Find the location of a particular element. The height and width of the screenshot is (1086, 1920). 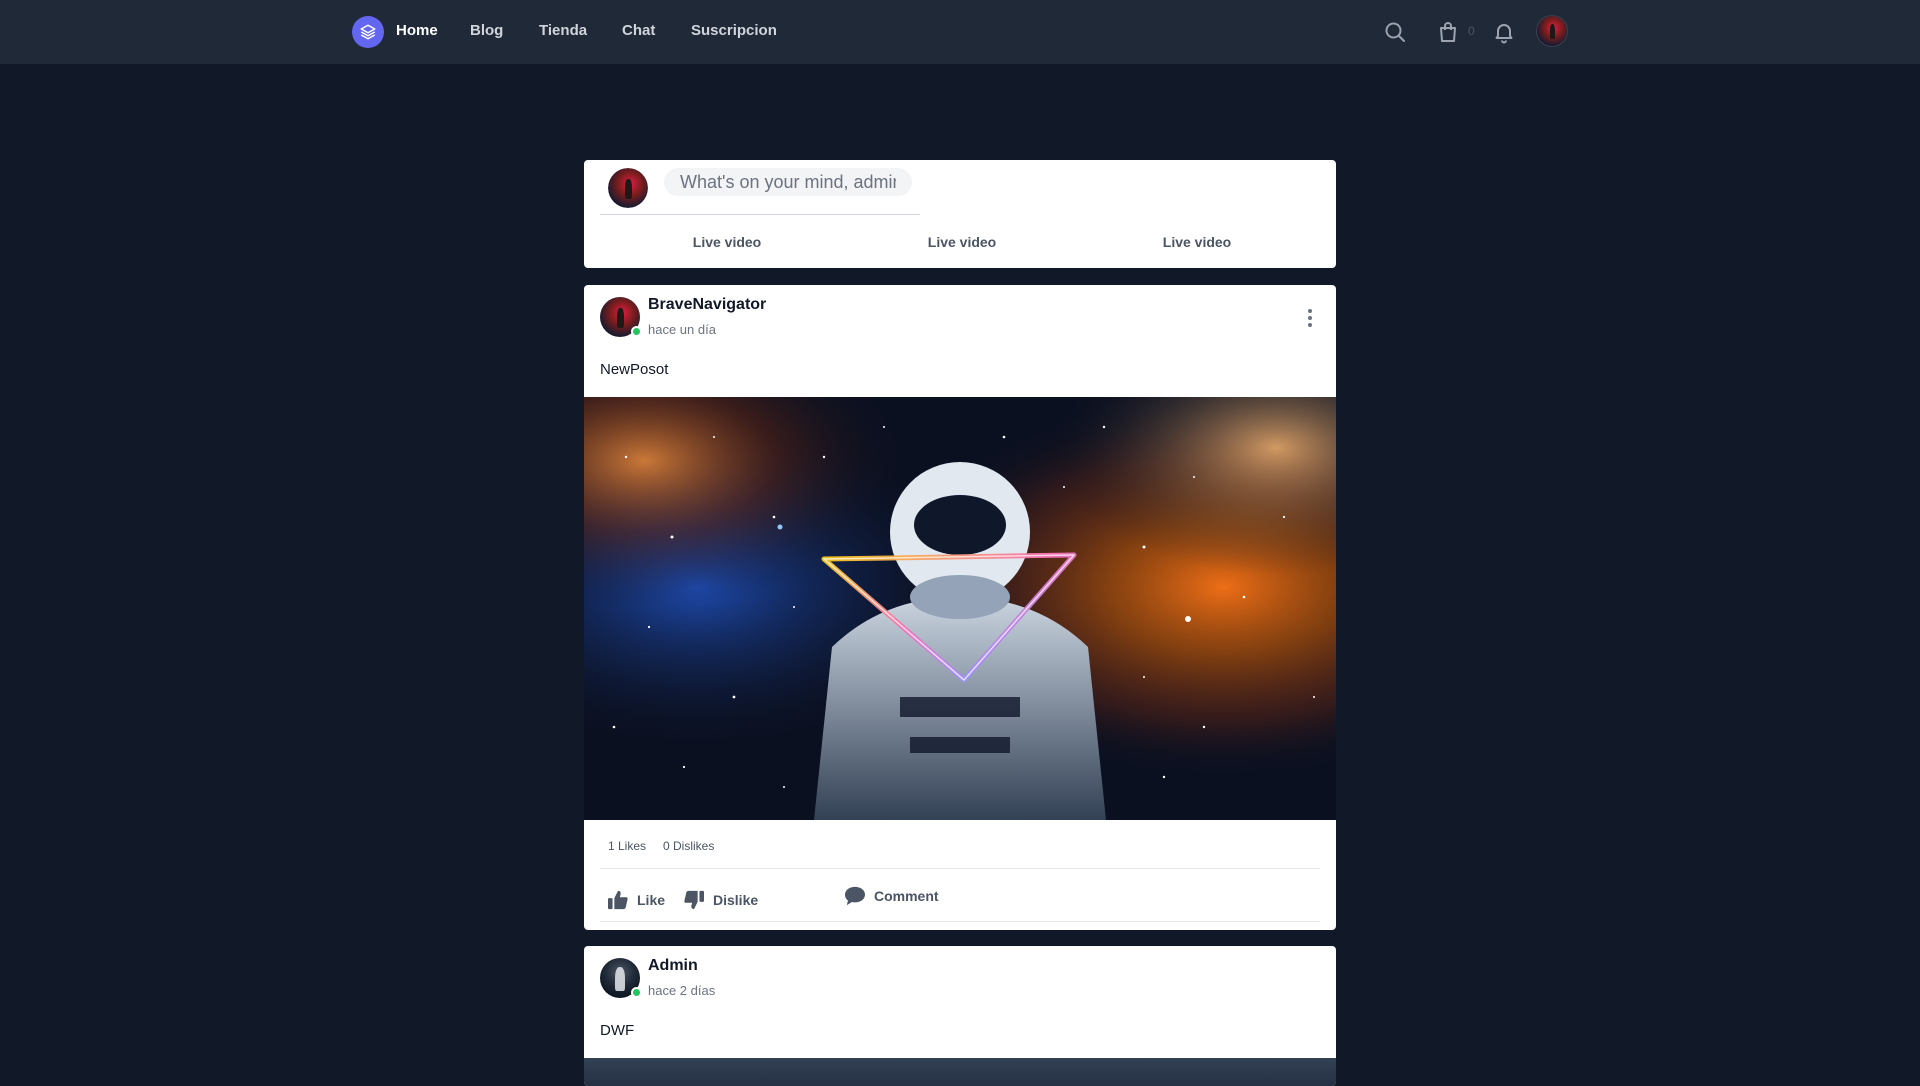

post-author-name: BraveNavigator is located at coordinates (707, 305).